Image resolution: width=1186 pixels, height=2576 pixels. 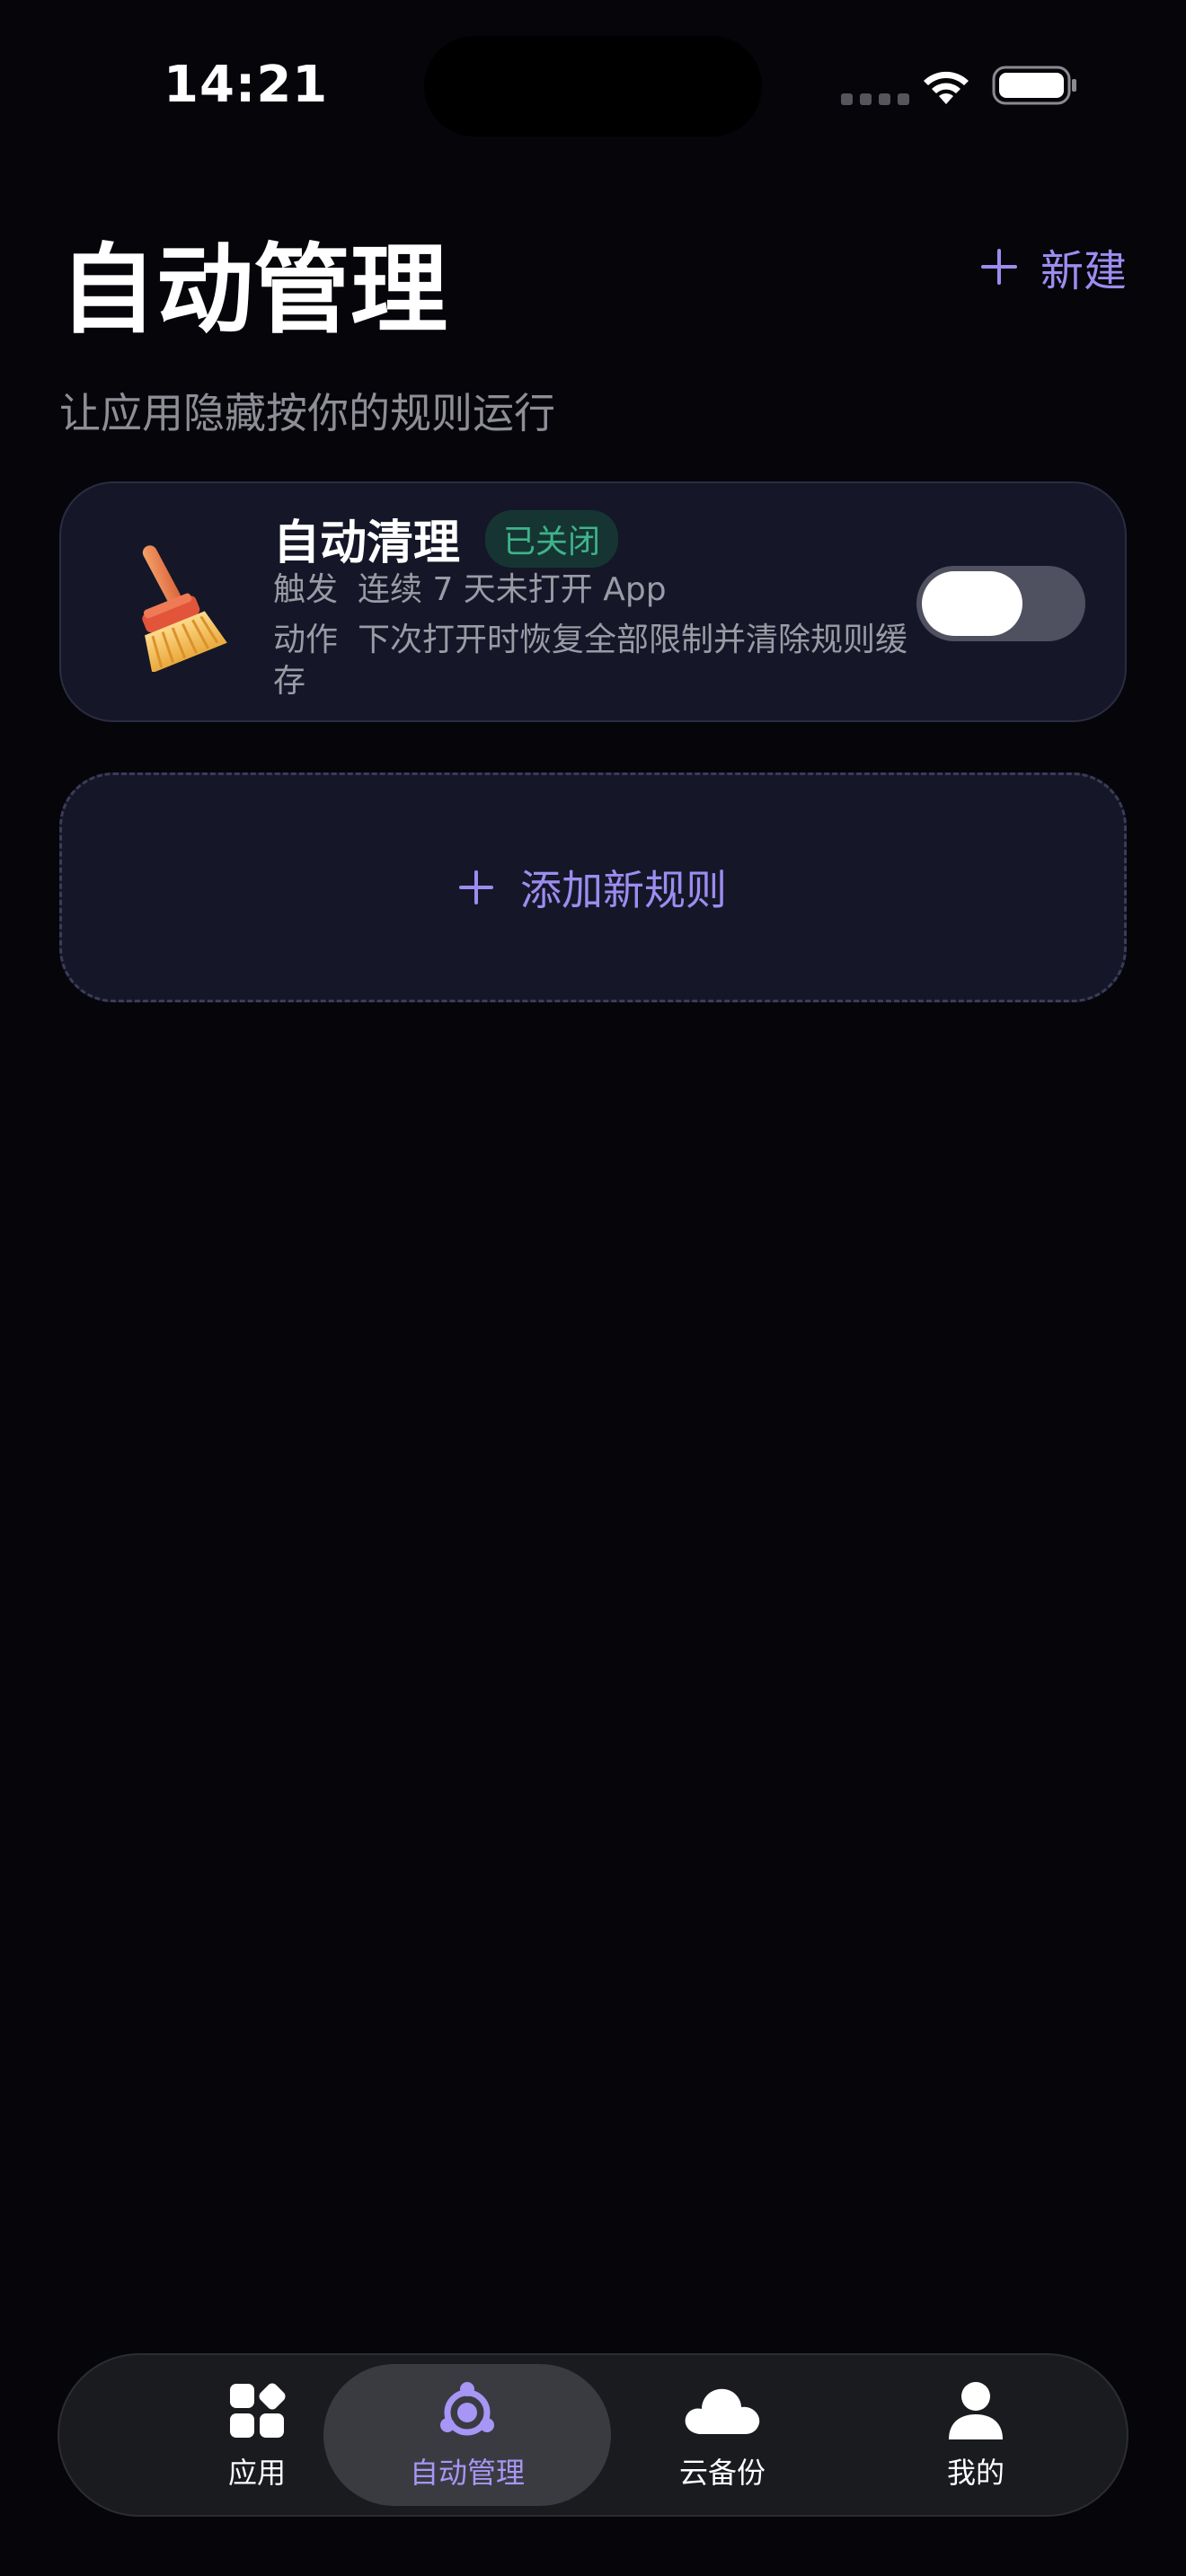 What do you see at coordinates (367, 543) in the screenshot?
I see `rule-title: 自动清理` at bounding box center [367, 543].